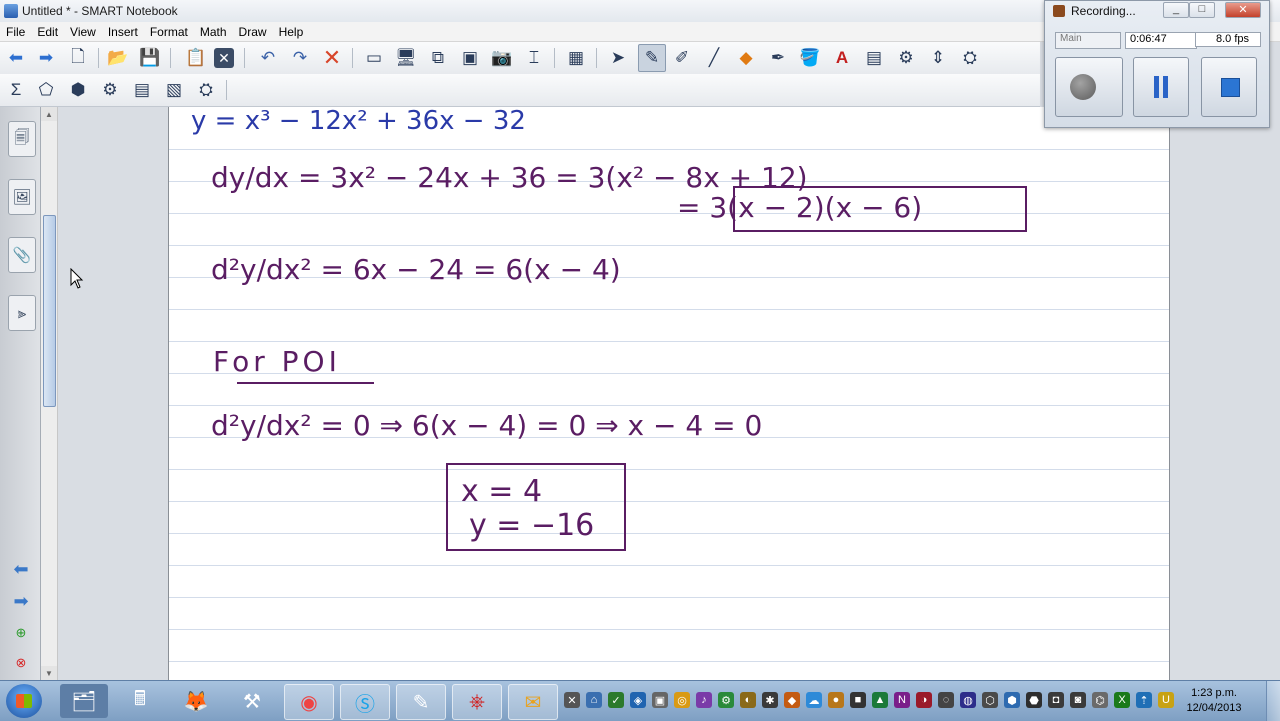 Image resolution: width=1280 pixels, height=721 pixels. Describe the element at coordinates (814, 700) in the screenshot. I see `tray-app-icon: ☁` at that location.